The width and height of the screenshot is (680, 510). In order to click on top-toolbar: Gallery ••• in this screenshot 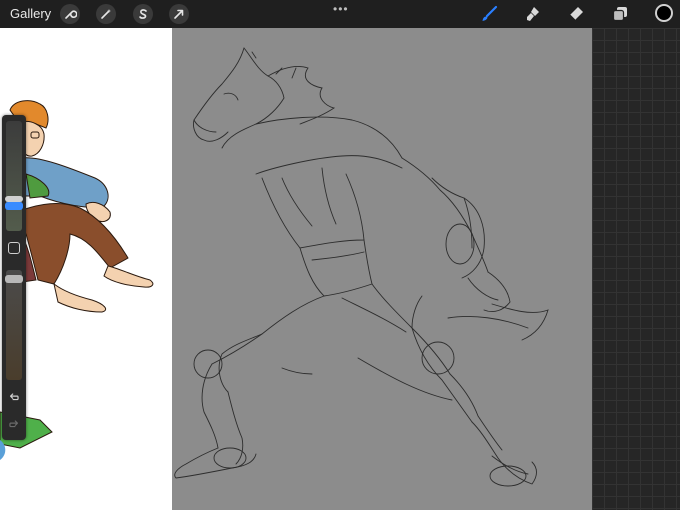, I will do `click(340, 14)`.